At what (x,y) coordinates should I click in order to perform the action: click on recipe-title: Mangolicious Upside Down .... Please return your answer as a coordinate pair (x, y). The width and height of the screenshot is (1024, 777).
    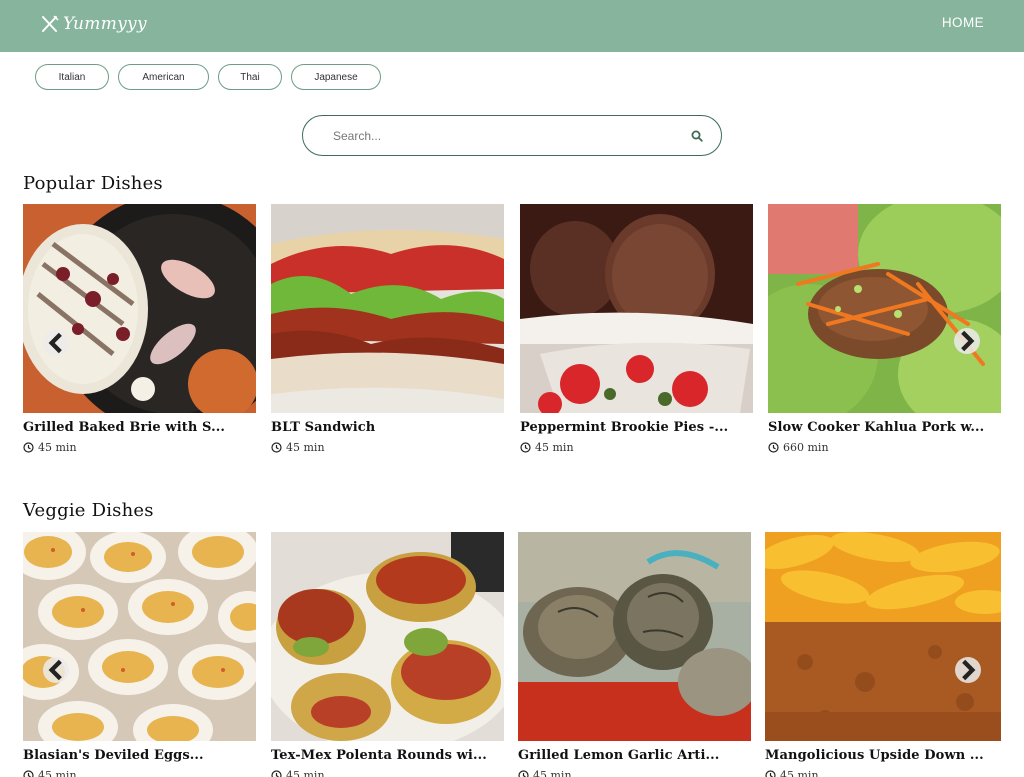
    Looking at the image, I should click on (883, 755).